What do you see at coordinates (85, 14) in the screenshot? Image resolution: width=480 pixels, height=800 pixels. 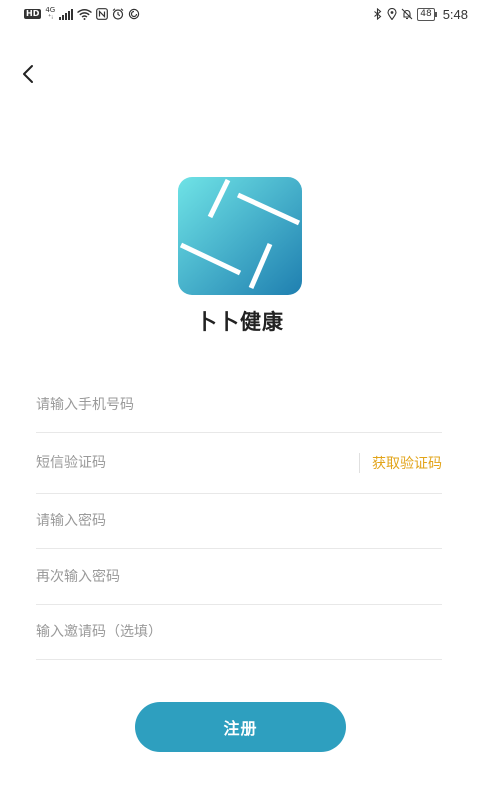 I see `wifi-icon` at bounding box center [85, 14].